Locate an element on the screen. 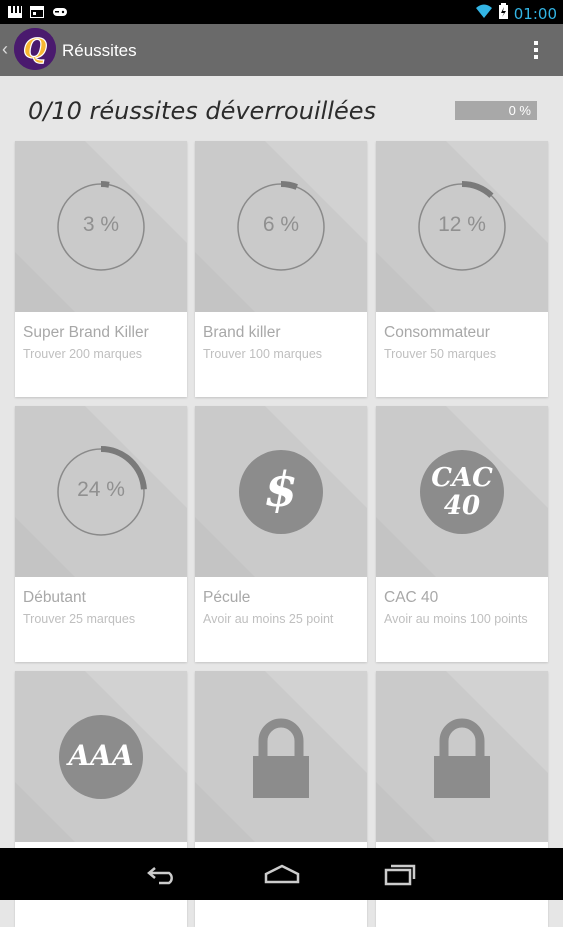 The height and width of the screenshot is (927, 563). overall-progress-label: 0 % is located at coordinates (519, 110).